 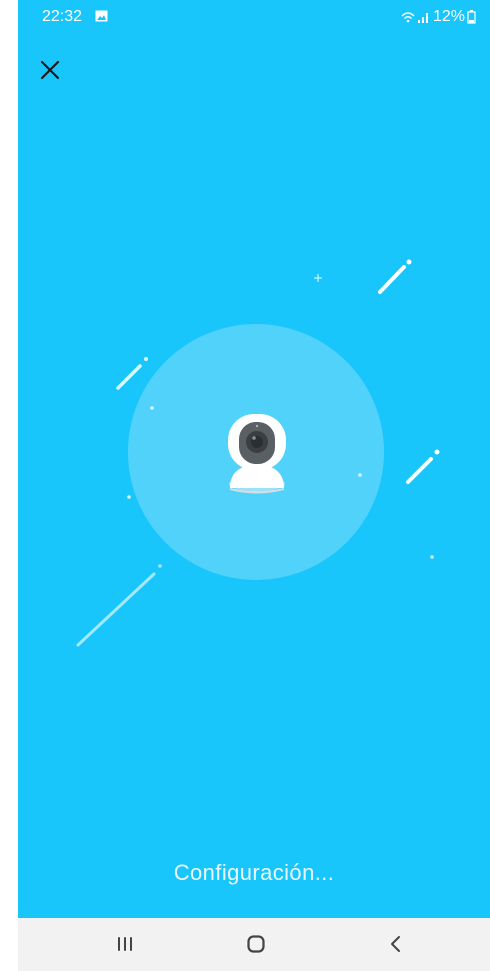 I want to click on home-icon, so click(x=256, y=944).